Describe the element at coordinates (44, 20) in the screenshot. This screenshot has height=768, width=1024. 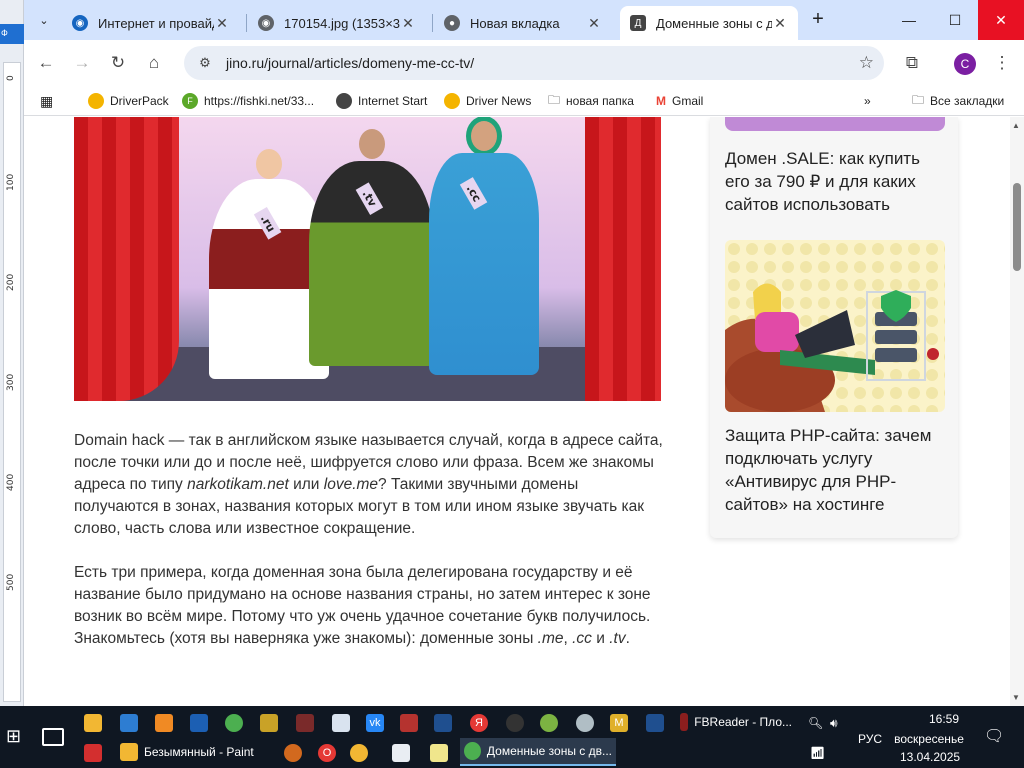
I see `tab-search-button: ⌄` at that location.